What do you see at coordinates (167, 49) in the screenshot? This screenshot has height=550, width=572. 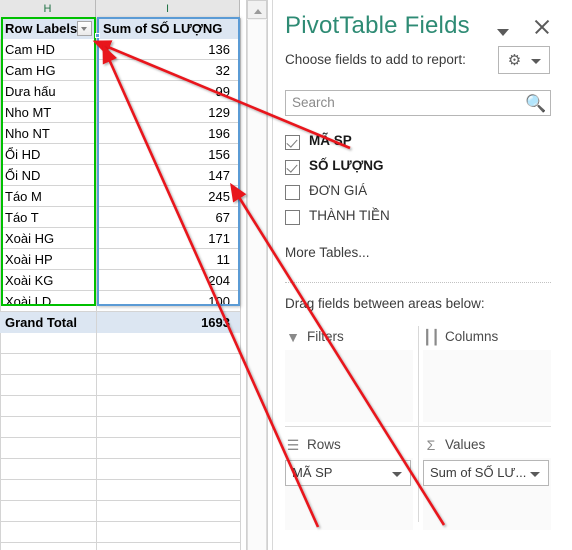 I see `table-row-value: 136` at bounding box center [167, 49].